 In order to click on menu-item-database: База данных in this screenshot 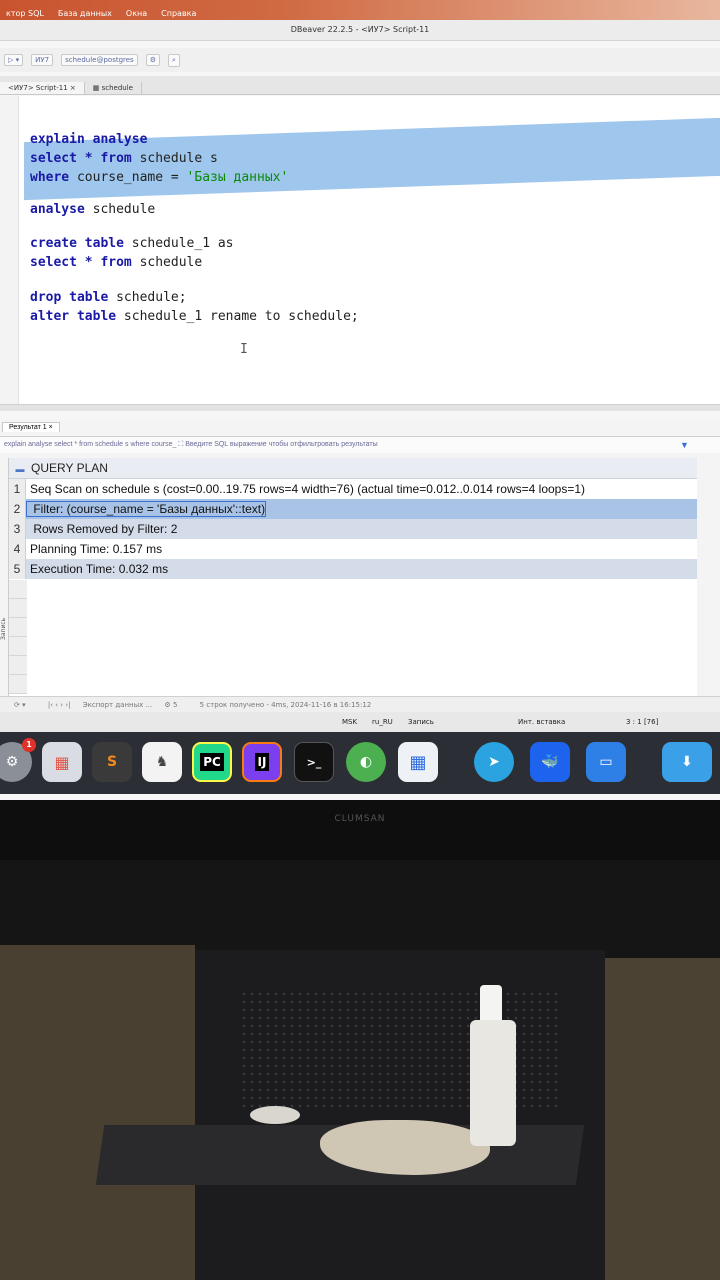, I will do `click(85, 13)`.